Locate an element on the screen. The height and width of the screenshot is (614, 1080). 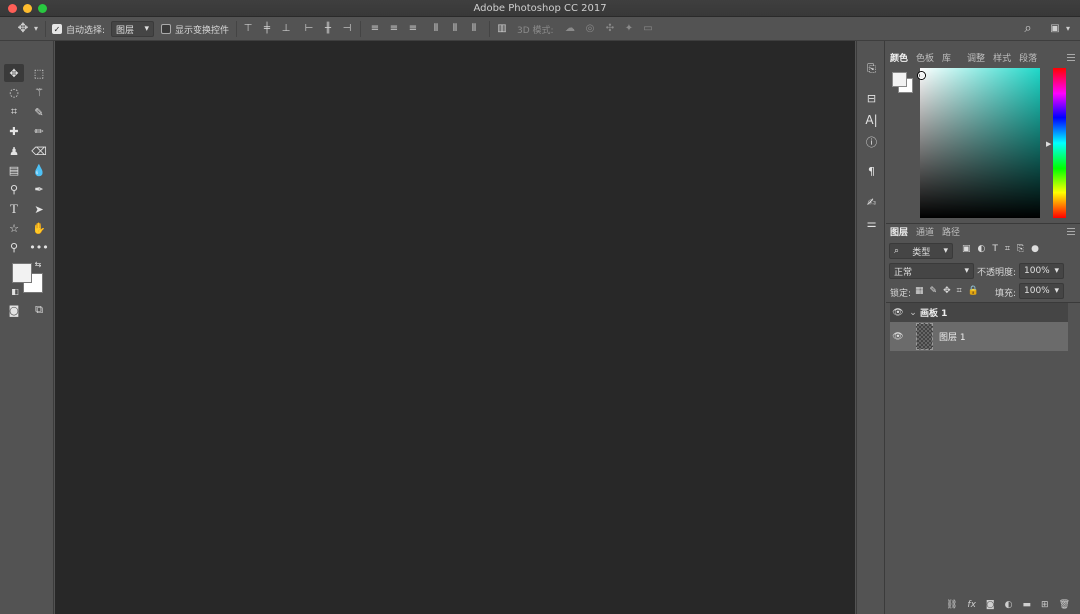
history-panel-icon: ⎘ is located at coordinates (871, 68).